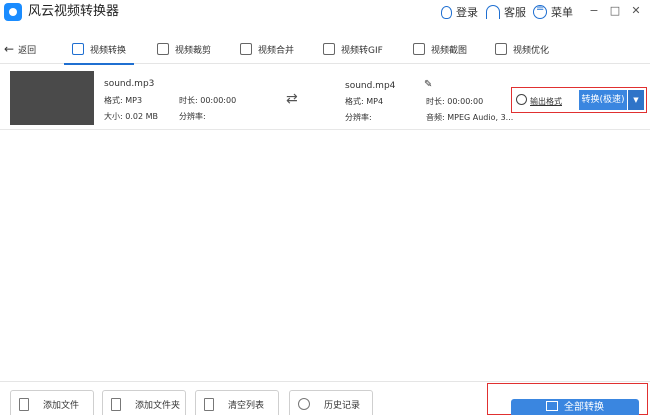 The image size is (650, 415). What do you see at coordinates (546, 101) in the screenshot?
I see `output-format-link: 输出格式` at bounding box center [546, 101].